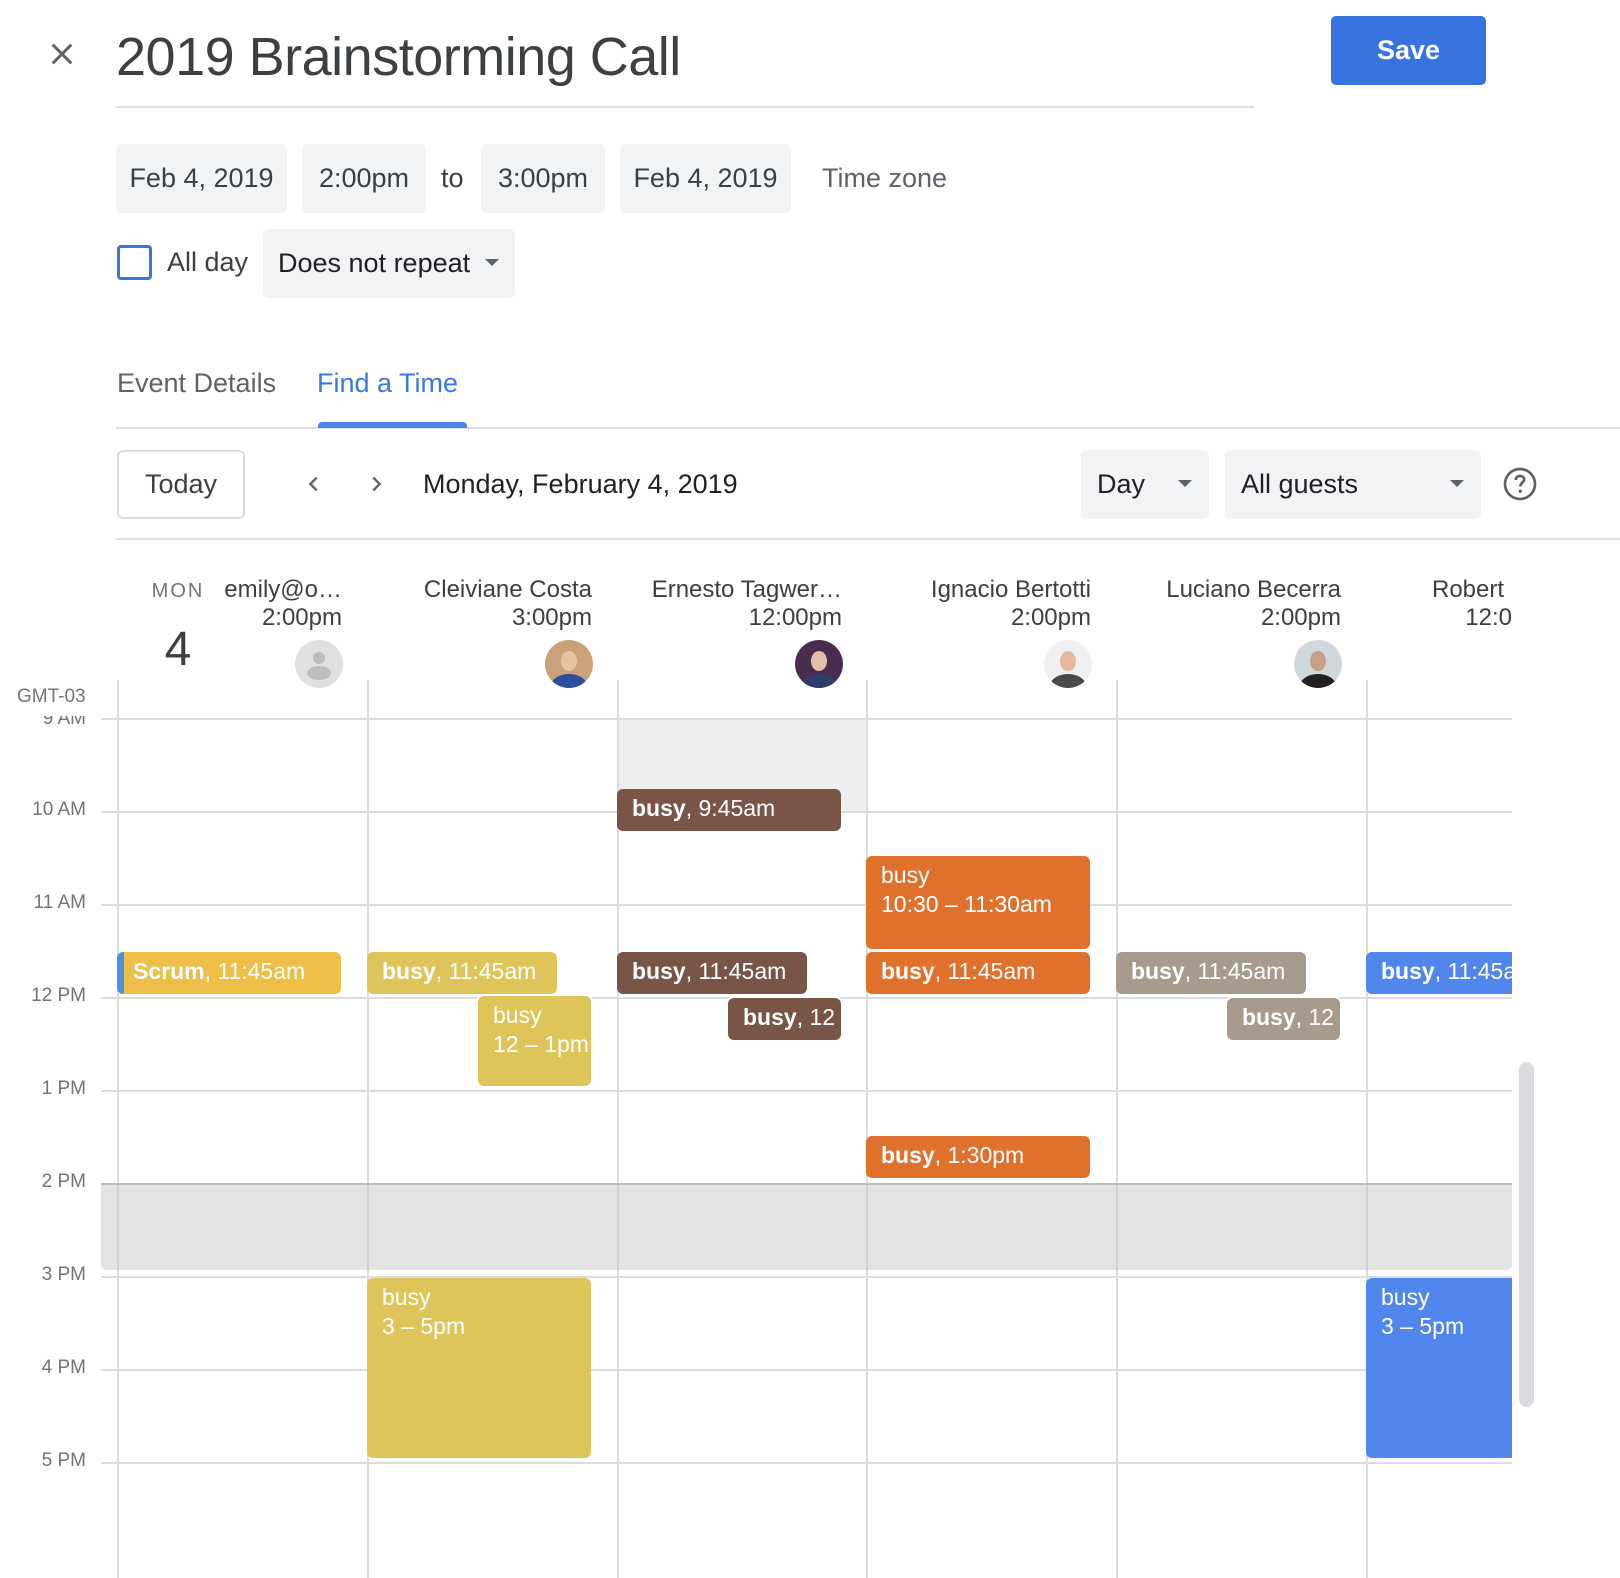 This screenshot has width=1620, height=1578. What do you see at coordinates (1444, 604) in the screenshot?
I see `guest-name: Robert Dor12:0` at bounding box center [1444, 604].